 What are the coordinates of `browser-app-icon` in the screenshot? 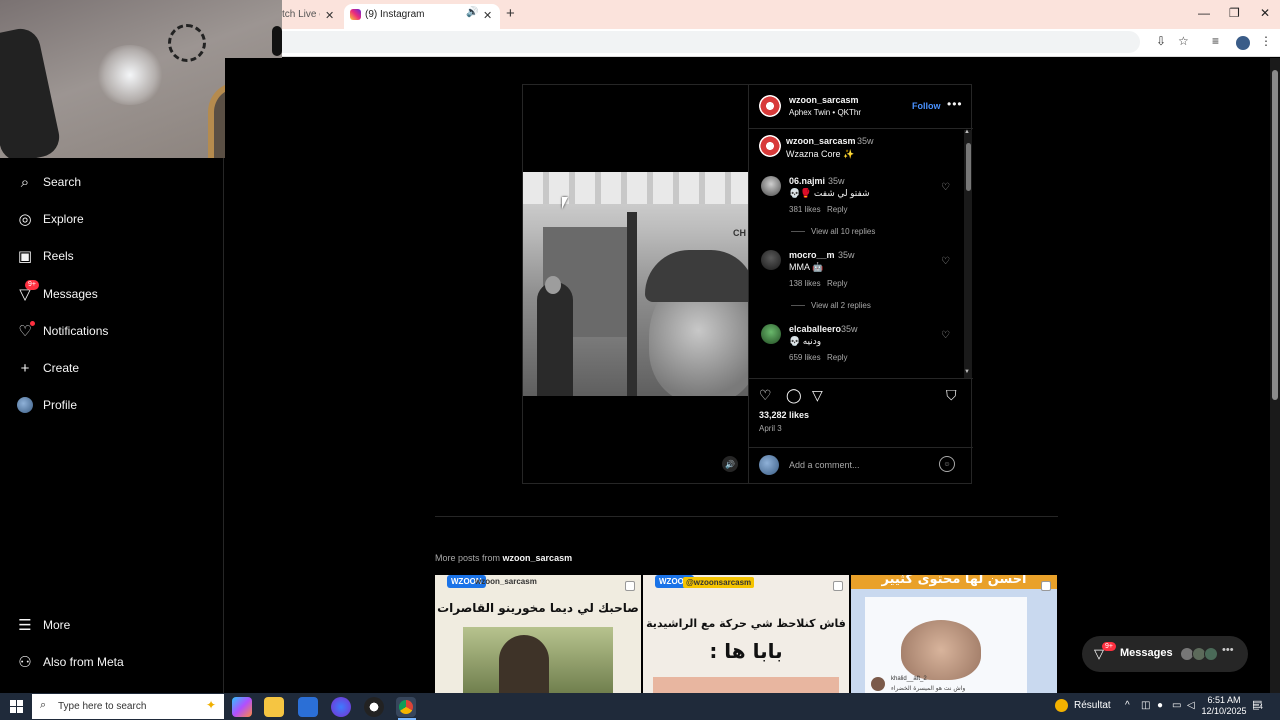 It's located at (341, 707).